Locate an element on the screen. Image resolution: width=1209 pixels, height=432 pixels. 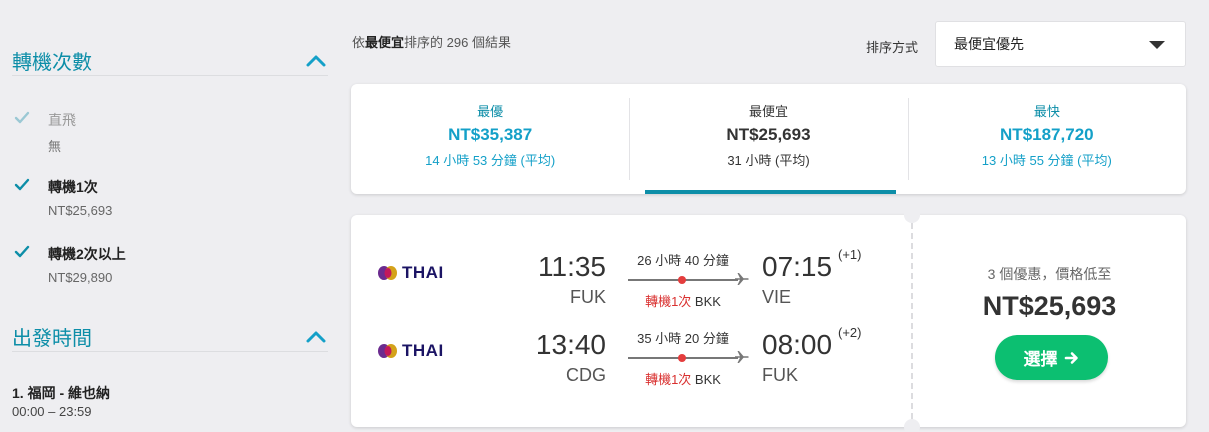
tab-best-price: NT$35,387 is located at coordinates (490, 134).